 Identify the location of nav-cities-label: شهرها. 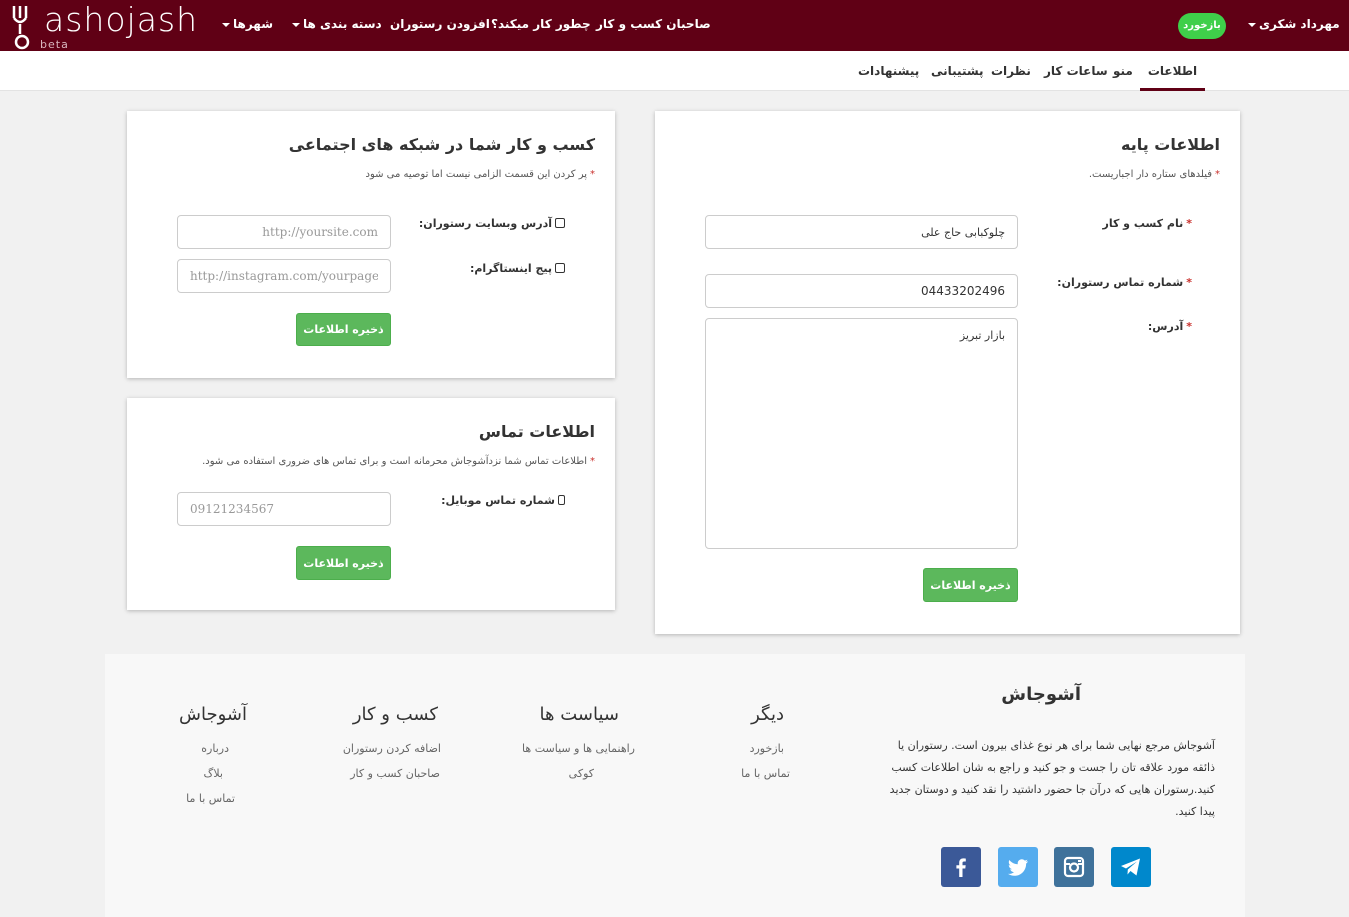
(253, 24).